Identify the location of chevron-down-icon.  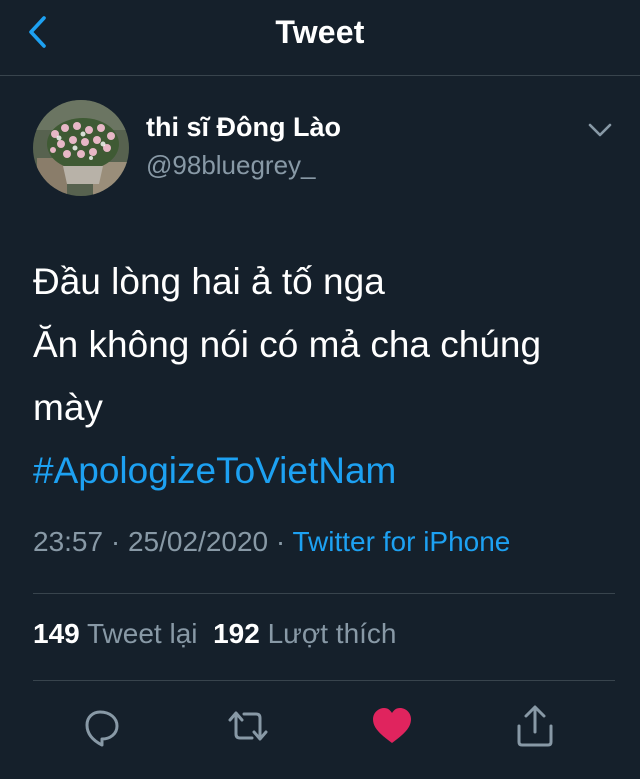
(600, 130).